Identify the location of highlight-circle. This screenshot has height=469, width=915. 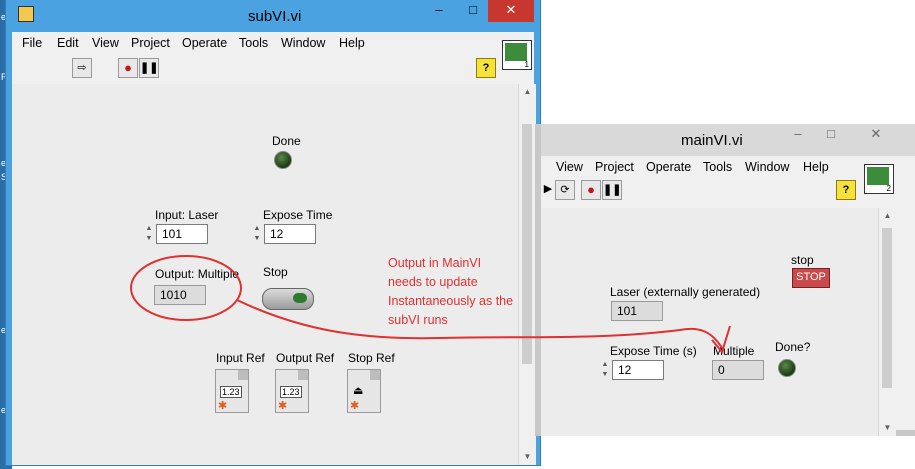
(186, 288).